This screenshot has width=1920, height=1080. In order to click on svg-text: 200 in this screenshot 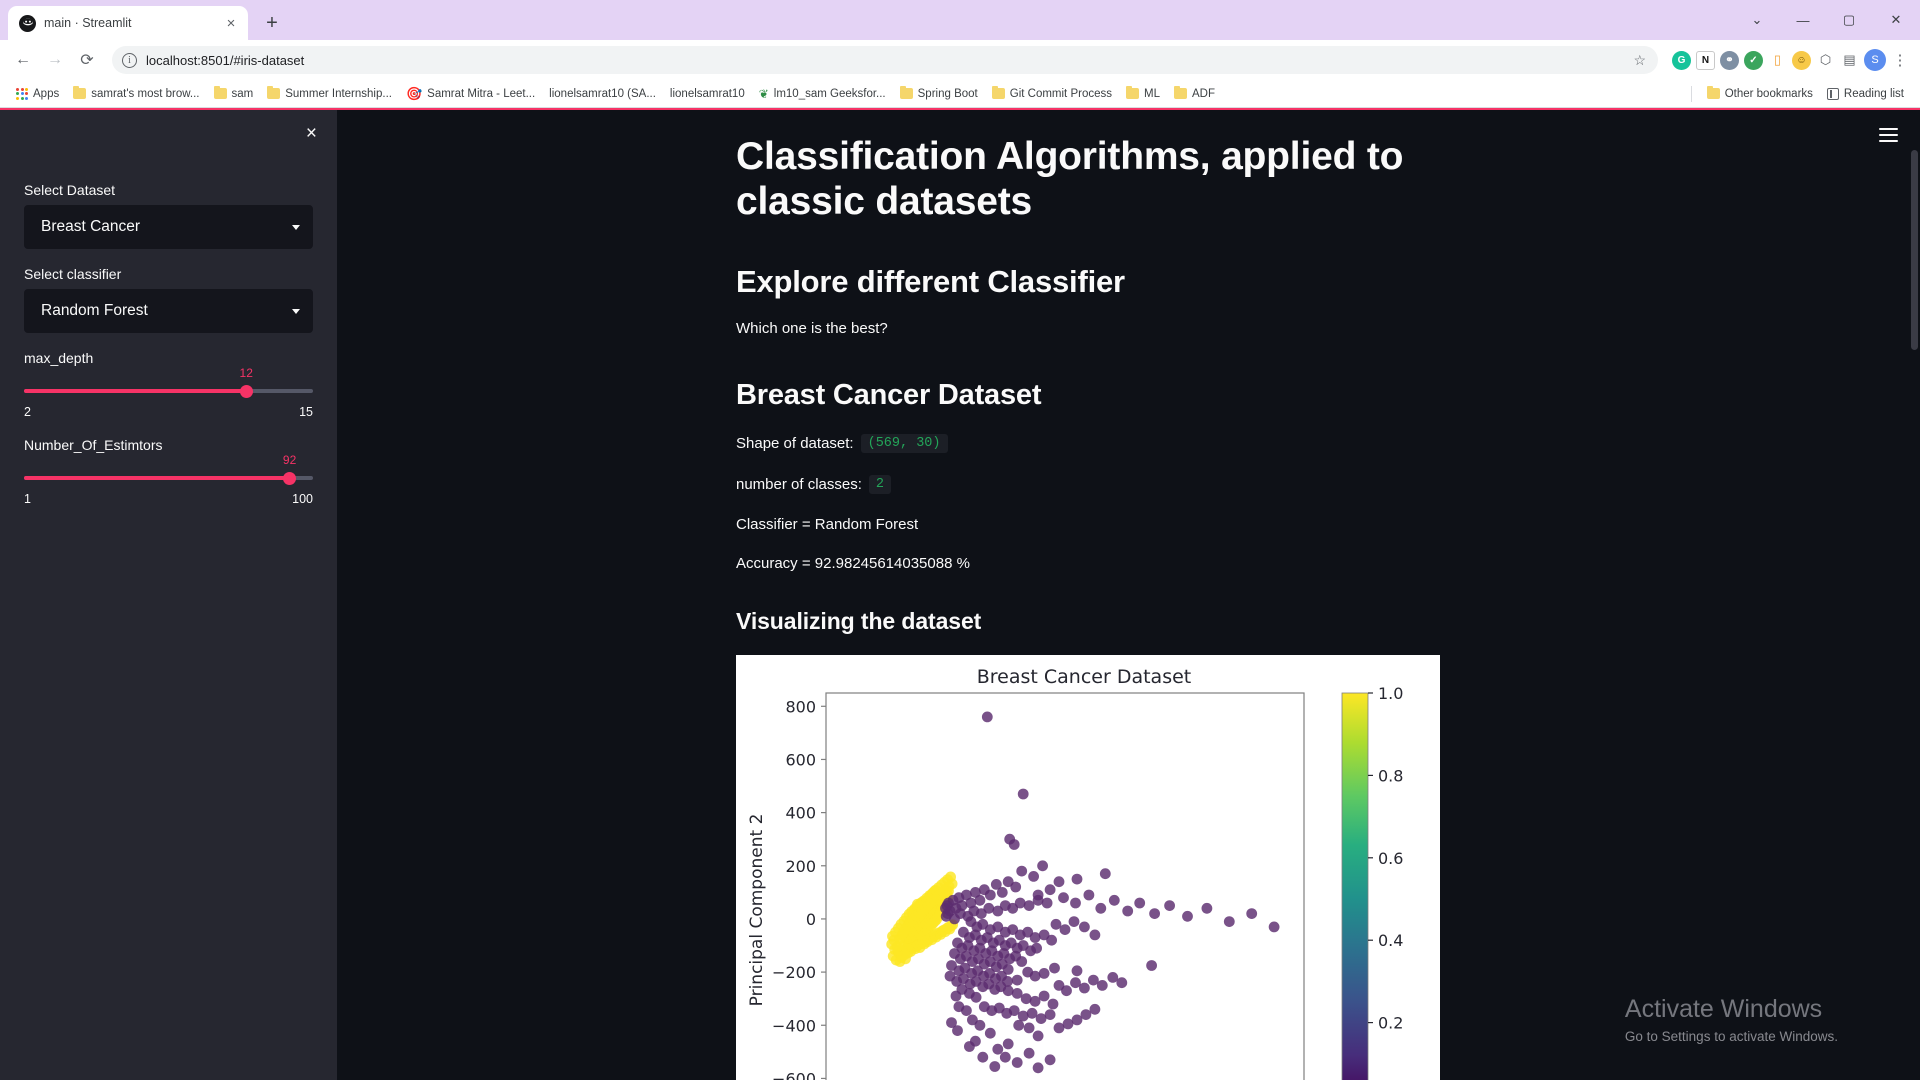, I will do `click(800, 866)`.